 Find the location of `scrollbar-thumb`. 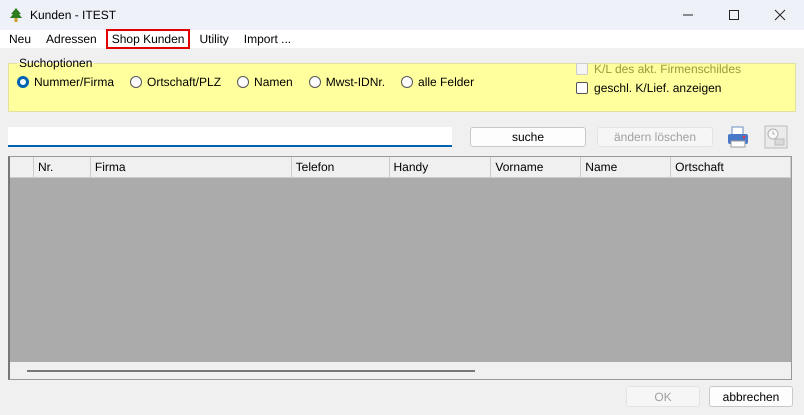

scrollbar-thumb is located at coordinates (251, 371).